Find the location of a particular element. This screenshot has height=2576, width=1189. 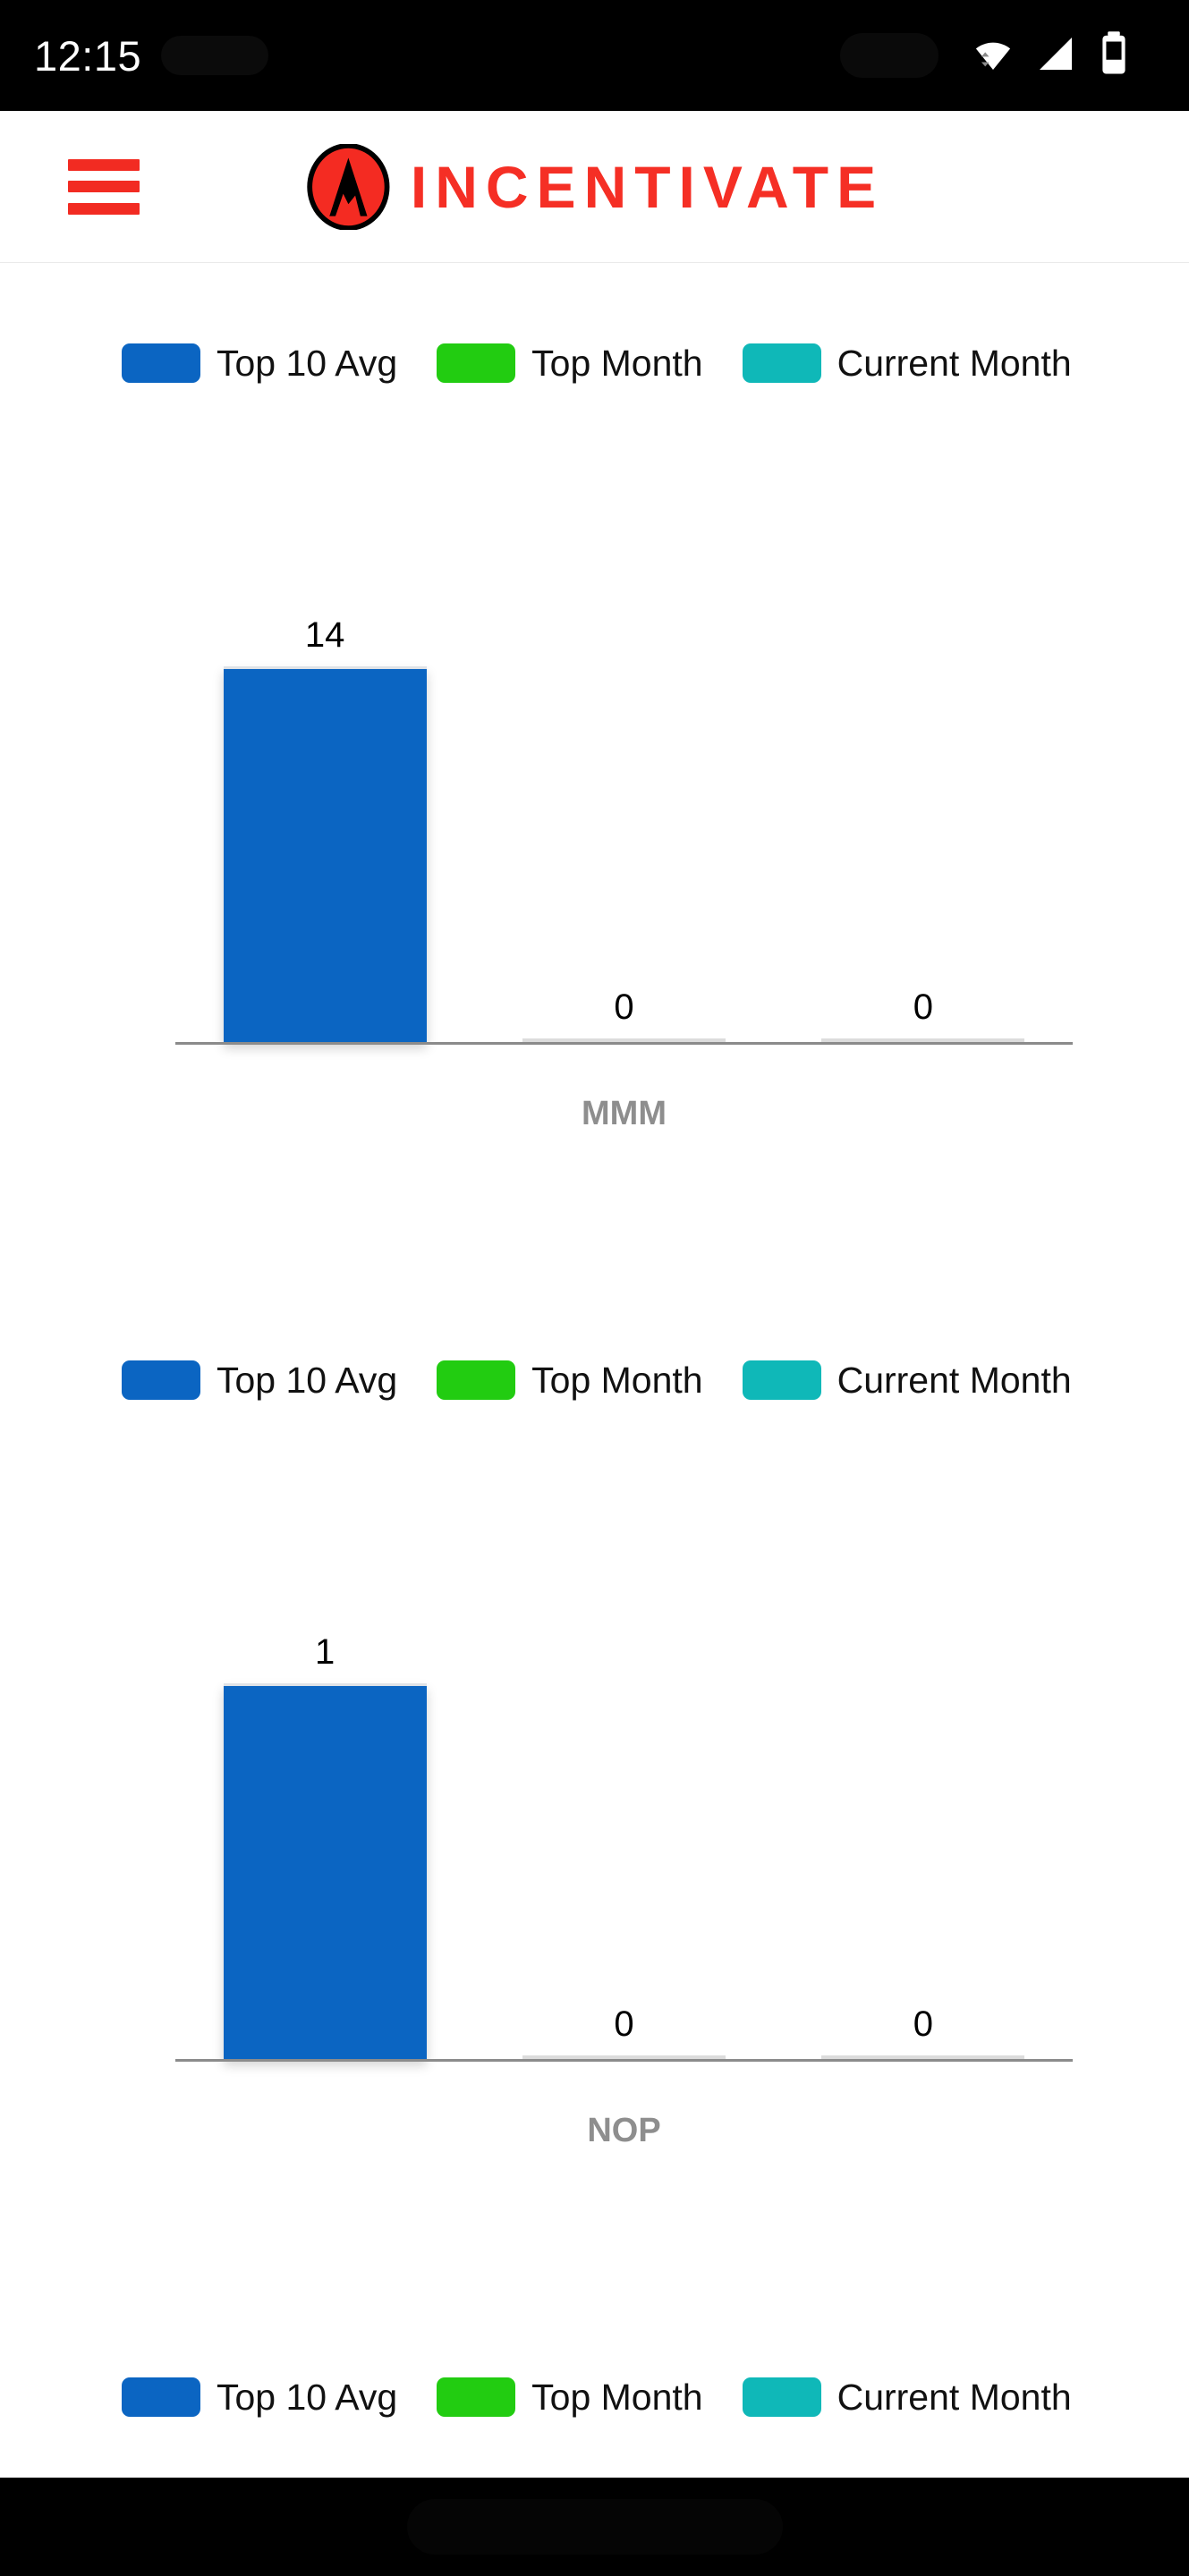

hamburger-menu-icon is located at coordinates (104, 186).